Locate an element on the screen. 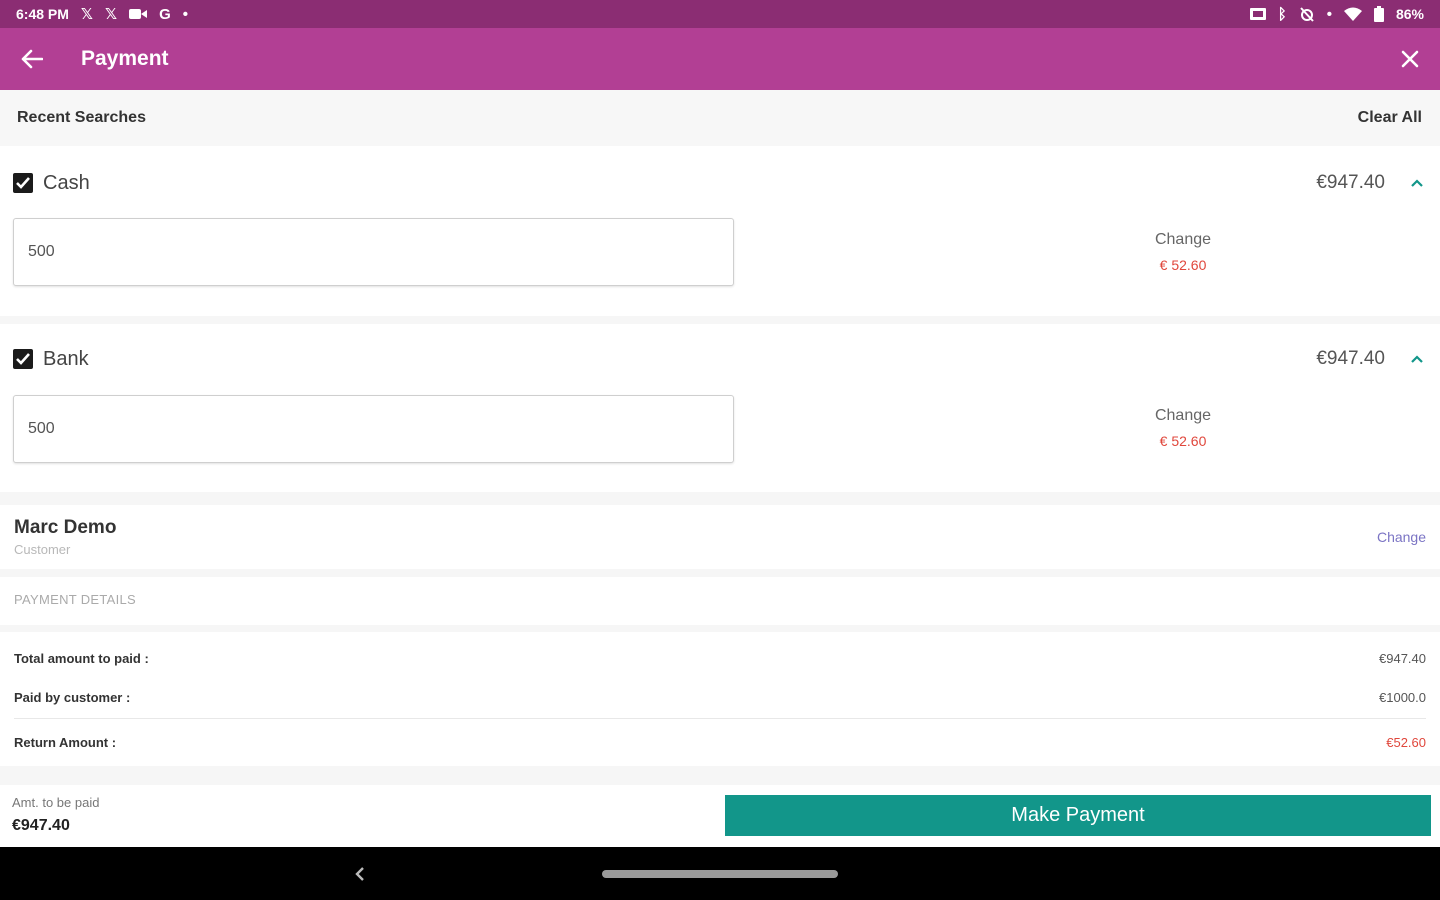  amount-to-pay-value: €947.40 is located at coordinates (41, 825).